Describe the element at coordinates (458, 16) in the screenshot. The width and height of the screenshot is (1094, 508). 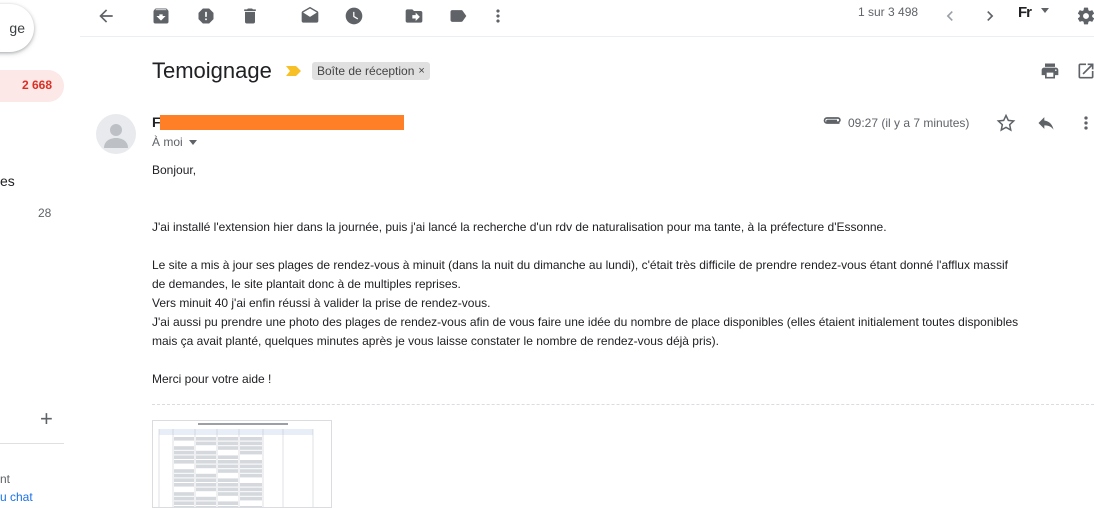
I see `label-icon` at that location.